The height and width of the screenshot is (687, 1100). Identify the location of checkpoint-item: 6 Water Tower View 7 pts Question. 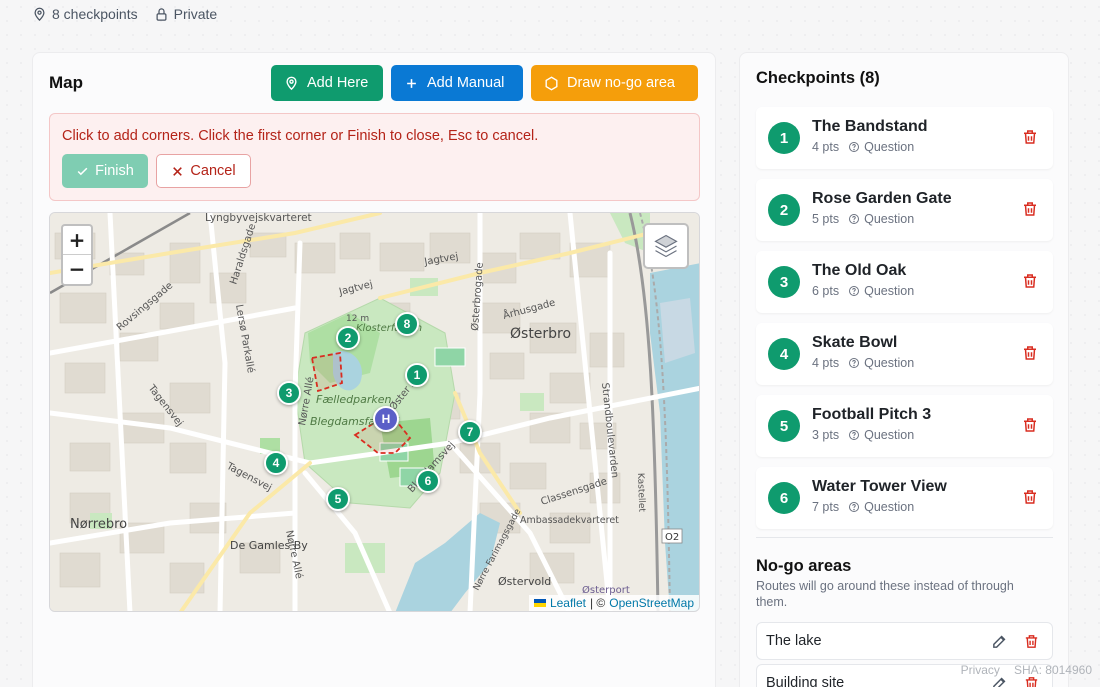
(904, 498).